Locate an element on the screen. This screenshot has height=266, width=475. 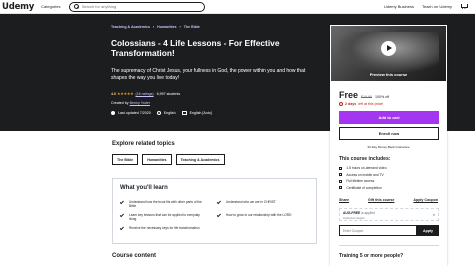
captions-text: English [Auto] is located at coordinates (200, 113).